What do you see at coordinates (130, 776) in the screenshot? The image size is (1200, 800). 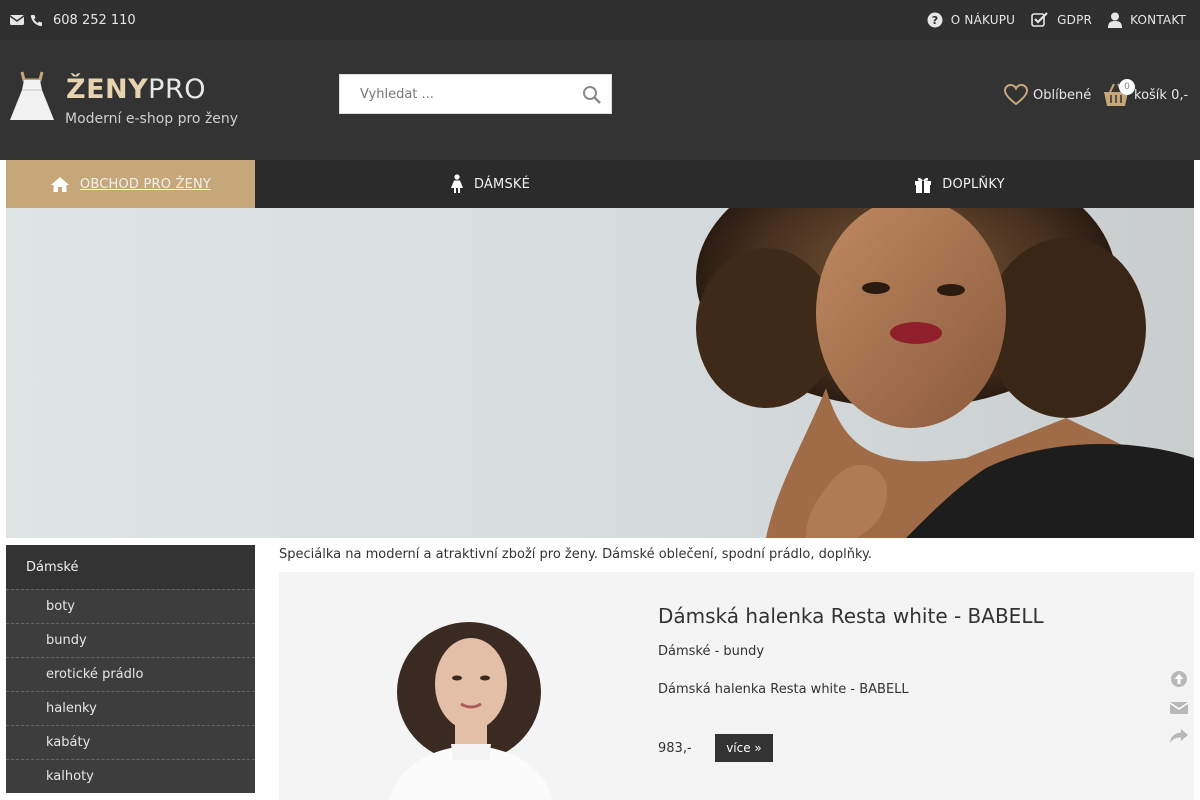 I see `sidebar-item-kalhoty: kalhoty` at bounding box center [130, 776].